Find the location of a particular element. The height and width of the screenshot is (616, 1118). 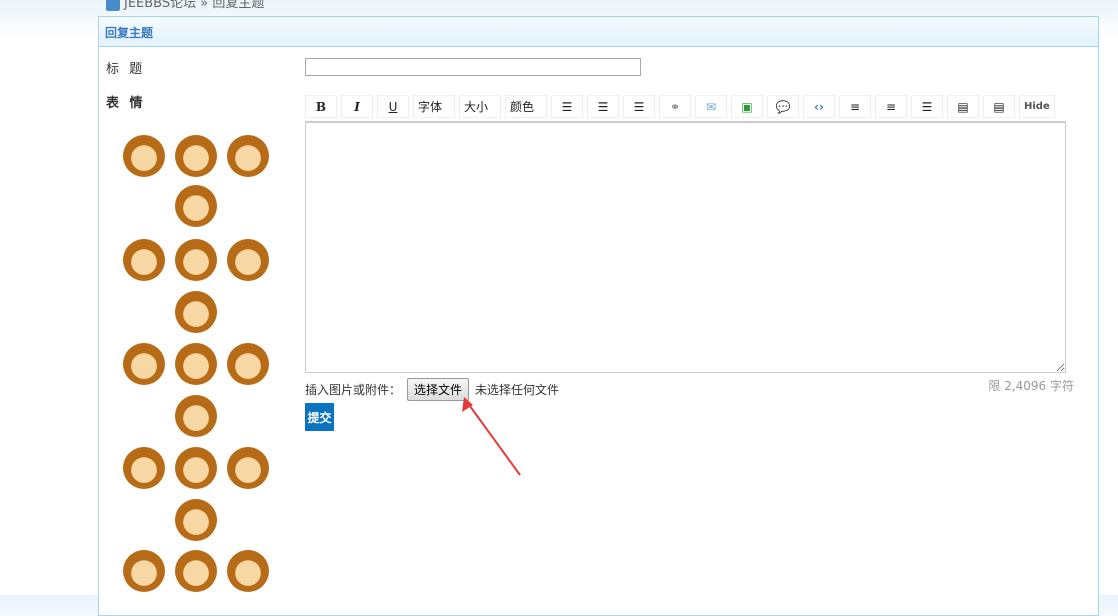

align-right-icon: ☰ is located at coordinates (639, 106).